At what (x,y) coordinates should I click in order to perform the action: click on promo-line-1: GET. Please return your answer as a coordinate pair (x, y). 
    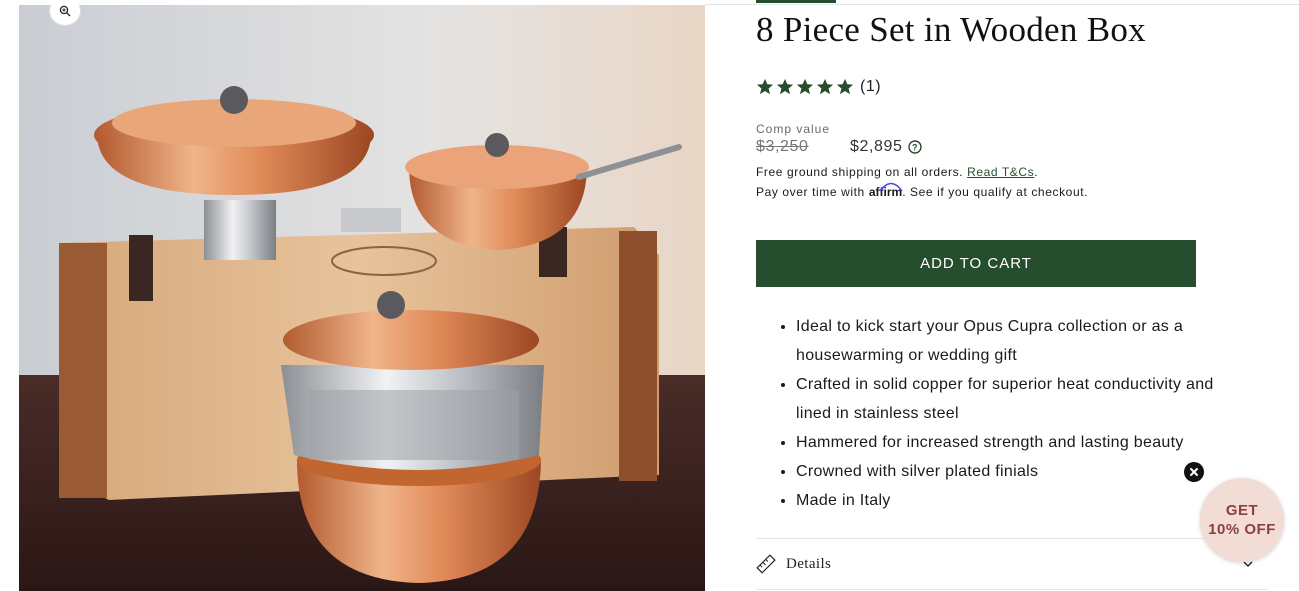
    Looking at the image, I should click on (1242, 510).